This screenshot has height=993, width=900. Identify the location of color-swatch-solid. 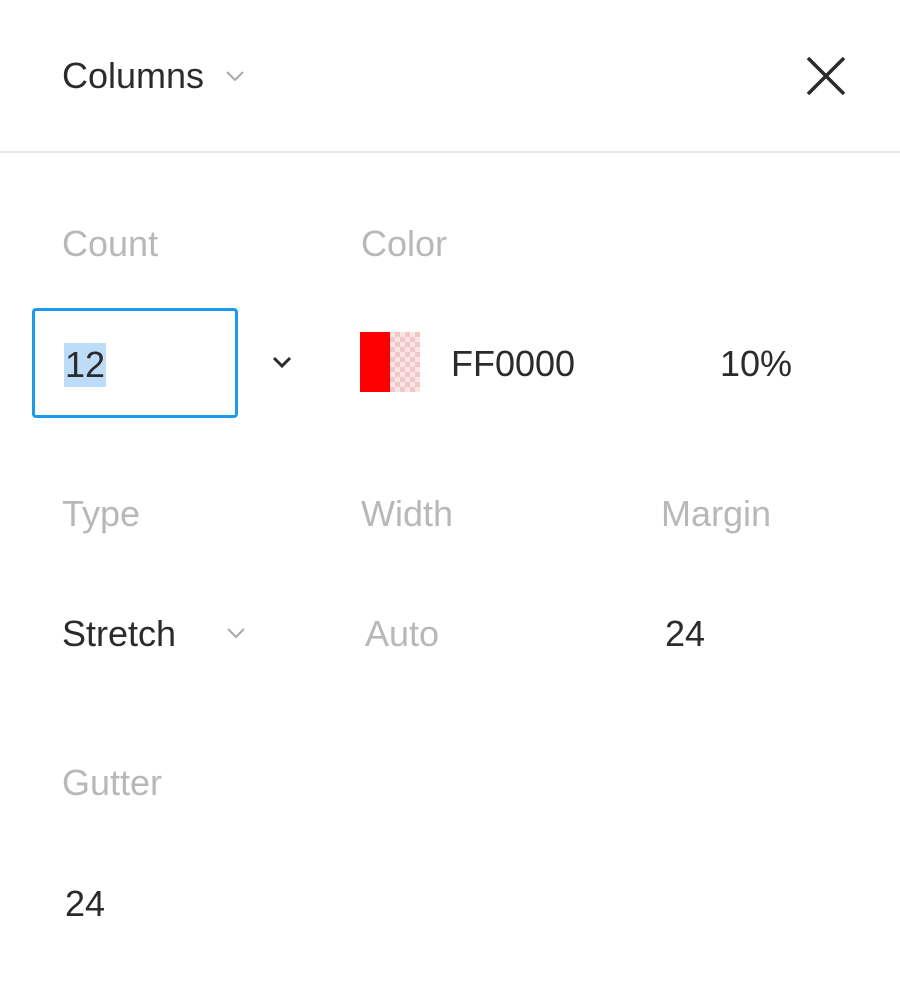
(375, 362).